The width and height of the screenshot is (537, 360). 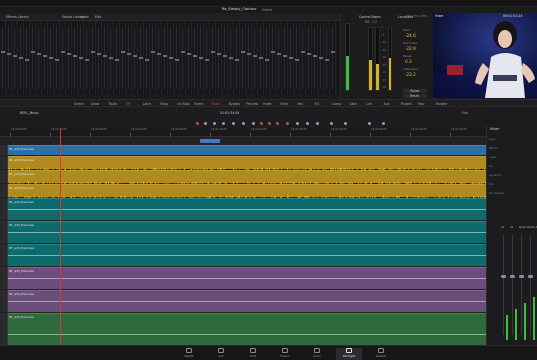 What do you see at coordinates (349, 354) in the screenshot?
I see `page-tab-fairlight: Fairlight` at bounding box center [349, 354].